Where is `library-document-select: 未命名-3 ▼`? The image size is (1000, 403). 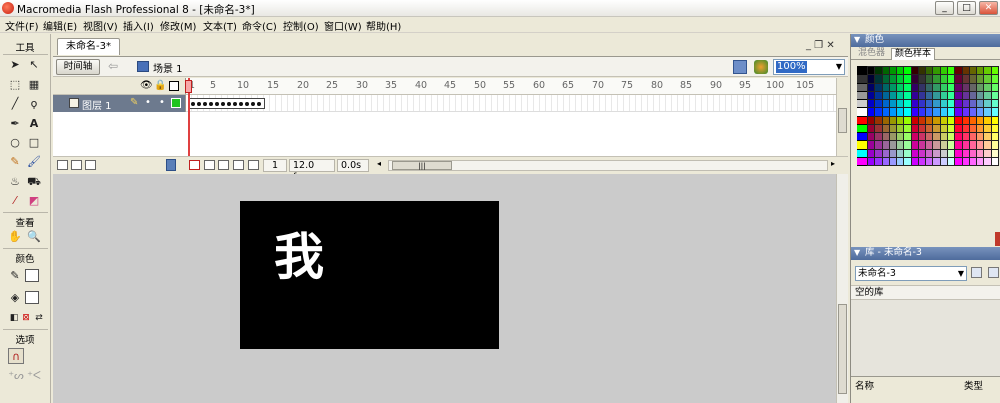
library-document-select: 未命名-3 ▼ is located at coordinates (911, 273).